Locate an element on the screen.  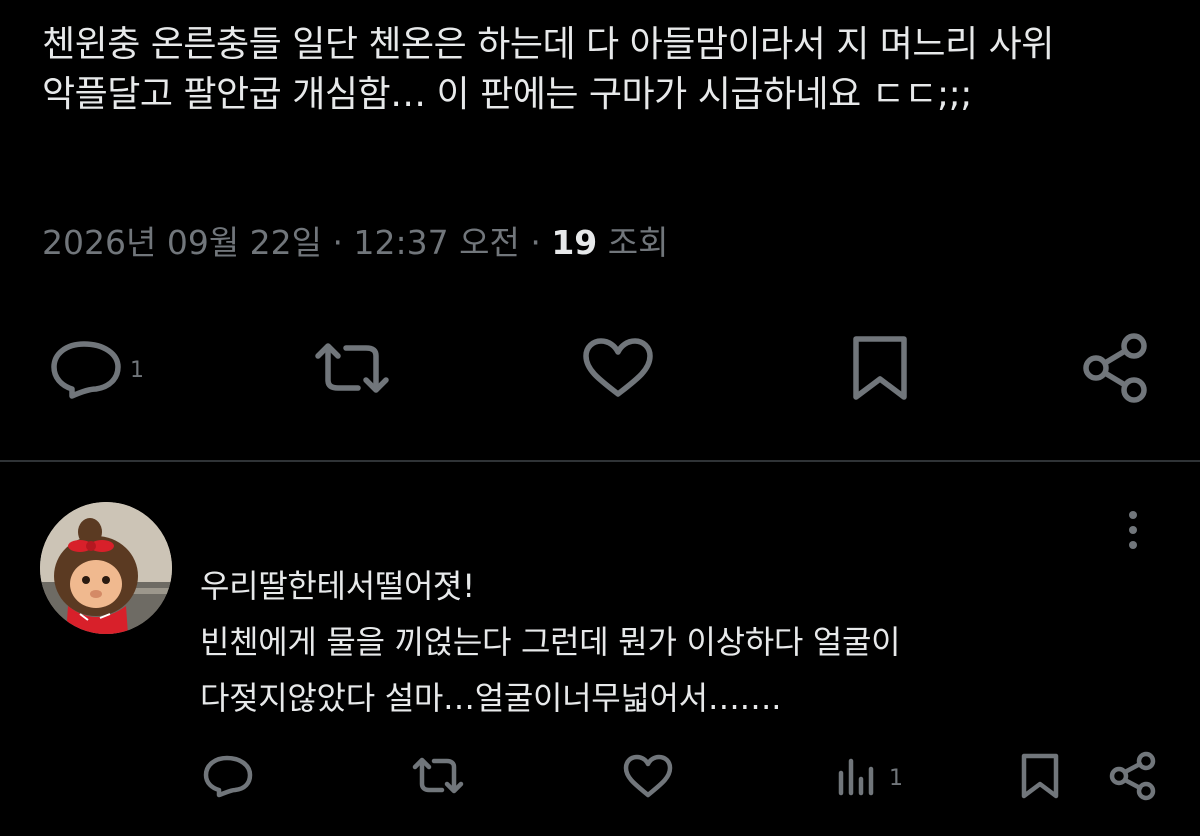
reply-views-button: 1 is located at coordinates (869, 778).